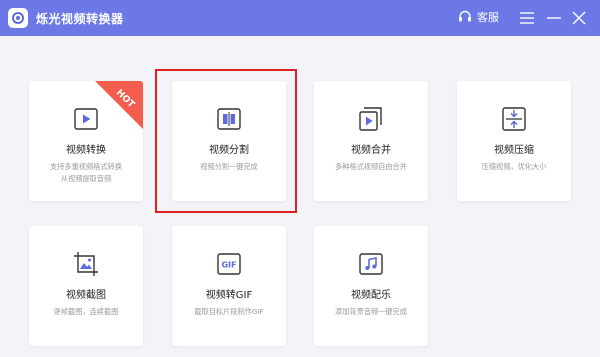 The image size is (600, 357). Describe the element at coordinates (554, 18) in the screenshot. I see `minimize-icon` at that location.